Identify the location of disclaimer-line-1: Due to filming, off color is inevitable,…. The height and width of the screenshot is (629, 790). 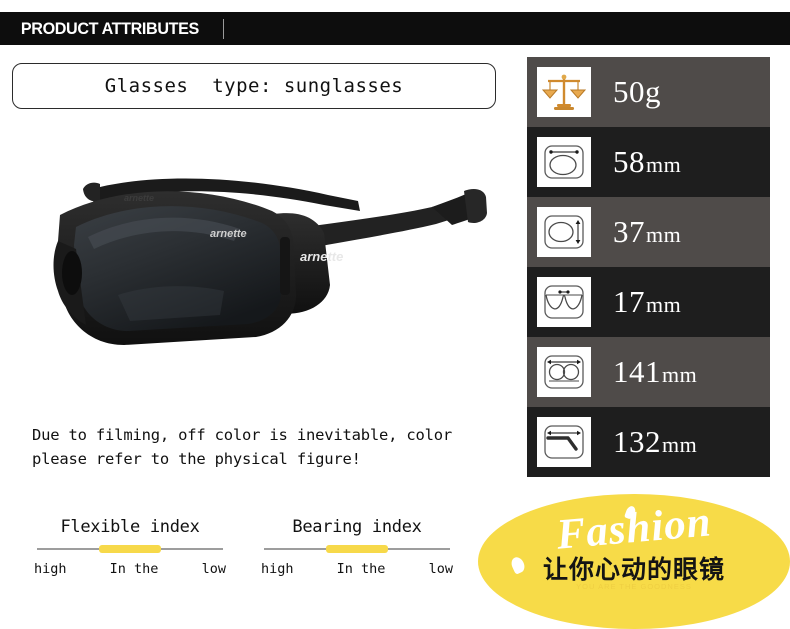
(242, 435).